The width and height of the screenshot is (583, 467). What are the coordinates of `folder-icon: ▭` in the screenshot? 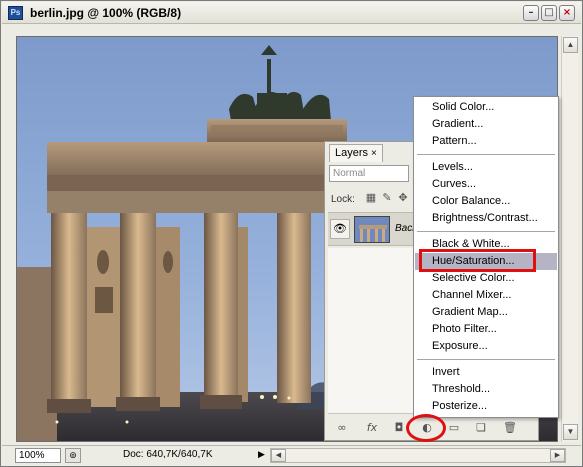 It's located at (454, 428).